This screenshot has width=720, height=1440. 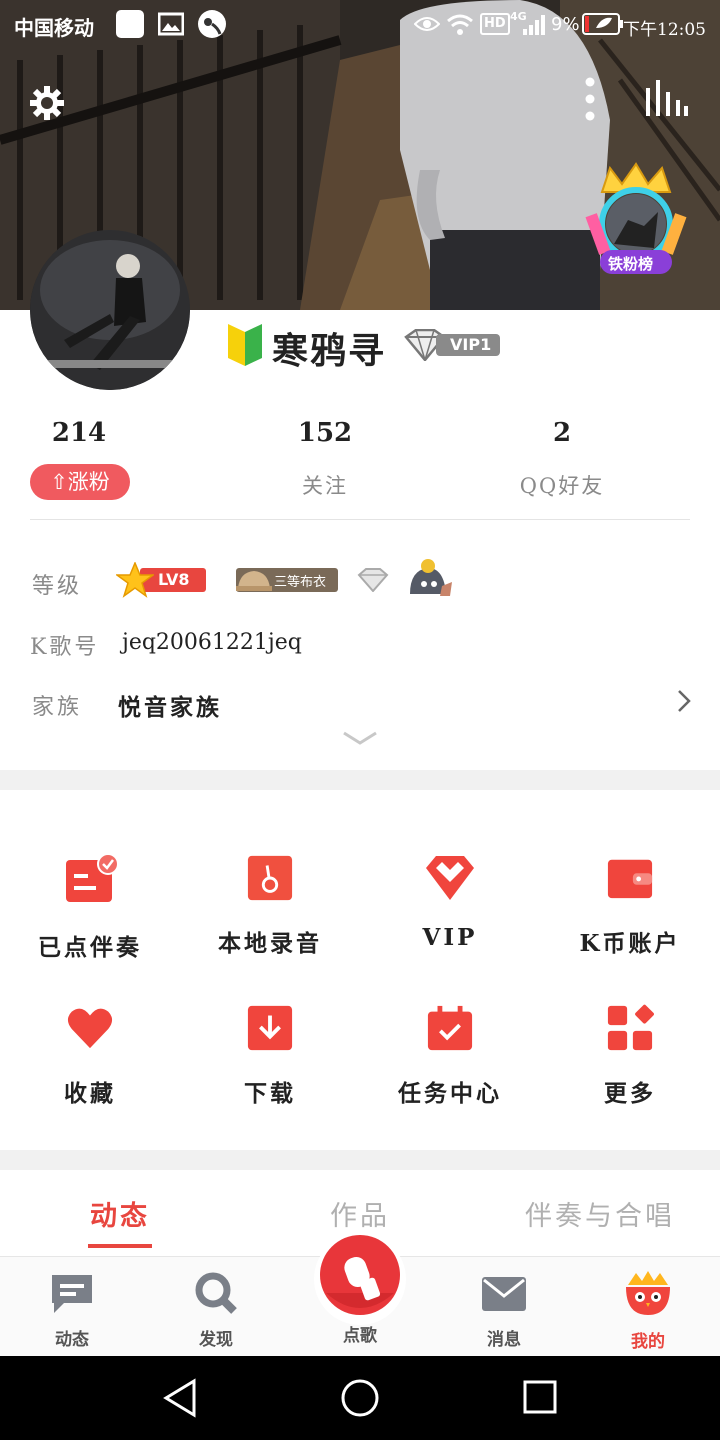 What do you see at coordinates (504, 1340) in the screenshot?
I see `nav-label: 消息` at bounding box center [504, 1340].